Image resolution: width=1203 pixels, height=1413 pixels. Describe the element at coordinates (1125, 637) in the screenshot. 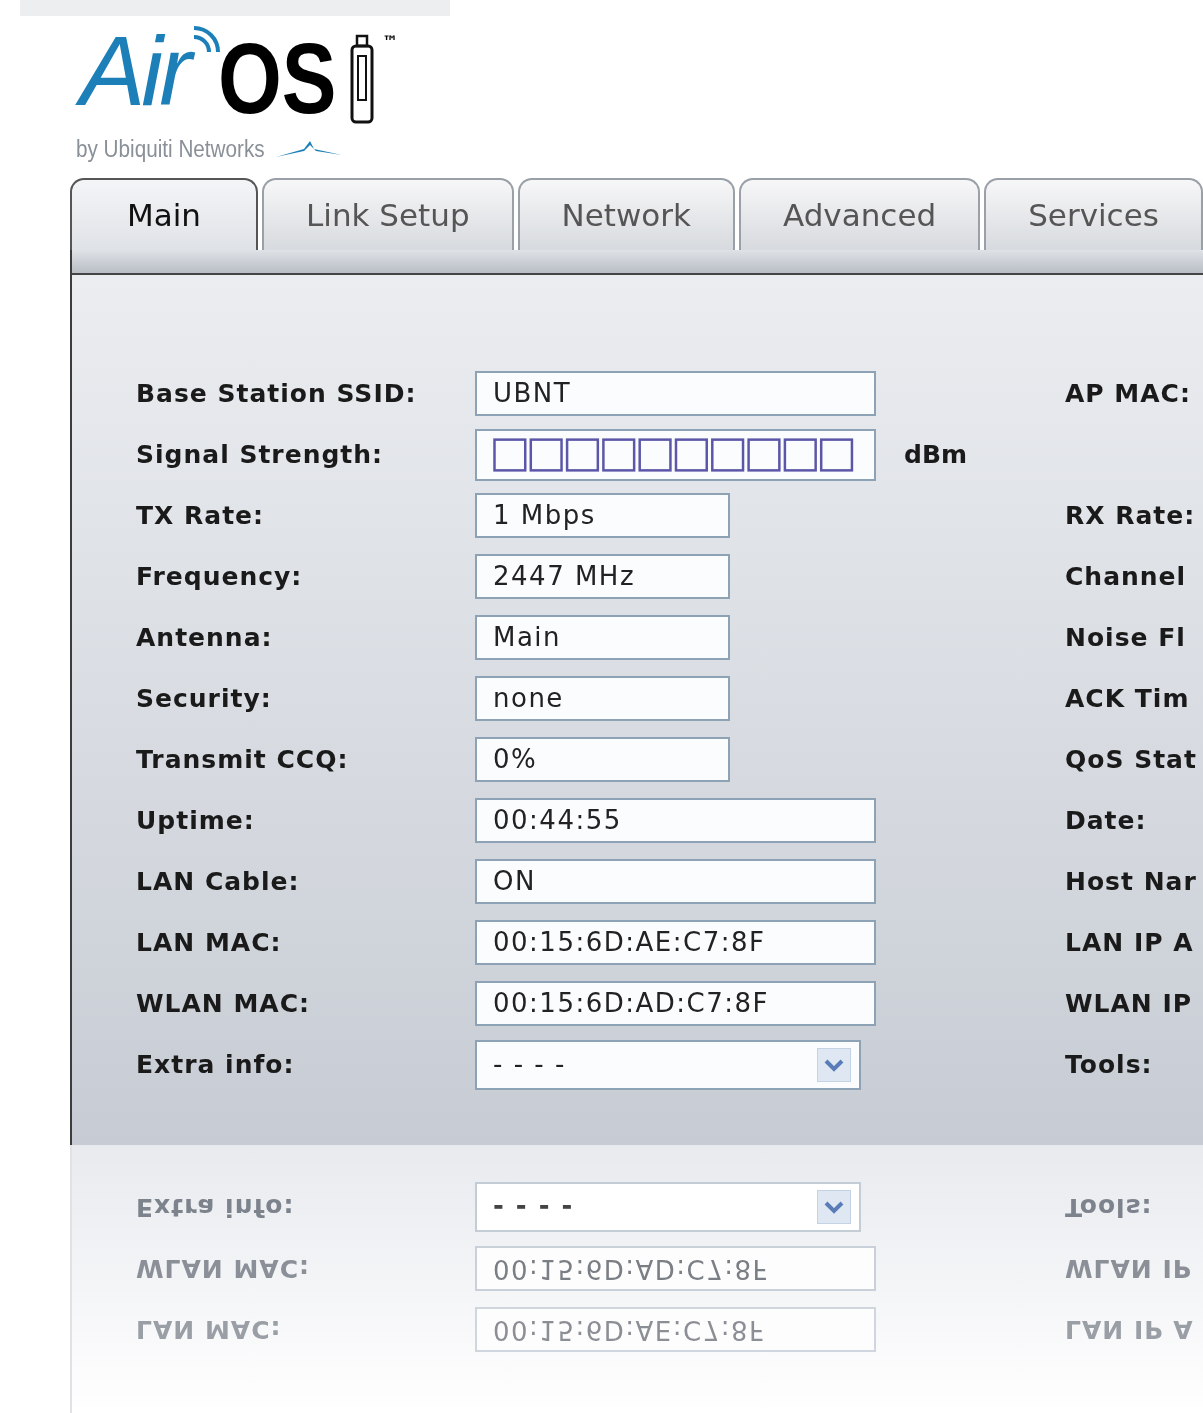

I see `field-label: Noise Fl` at that location.